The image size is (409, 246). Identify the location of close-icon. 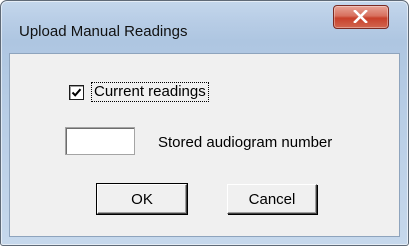
(360, 16).